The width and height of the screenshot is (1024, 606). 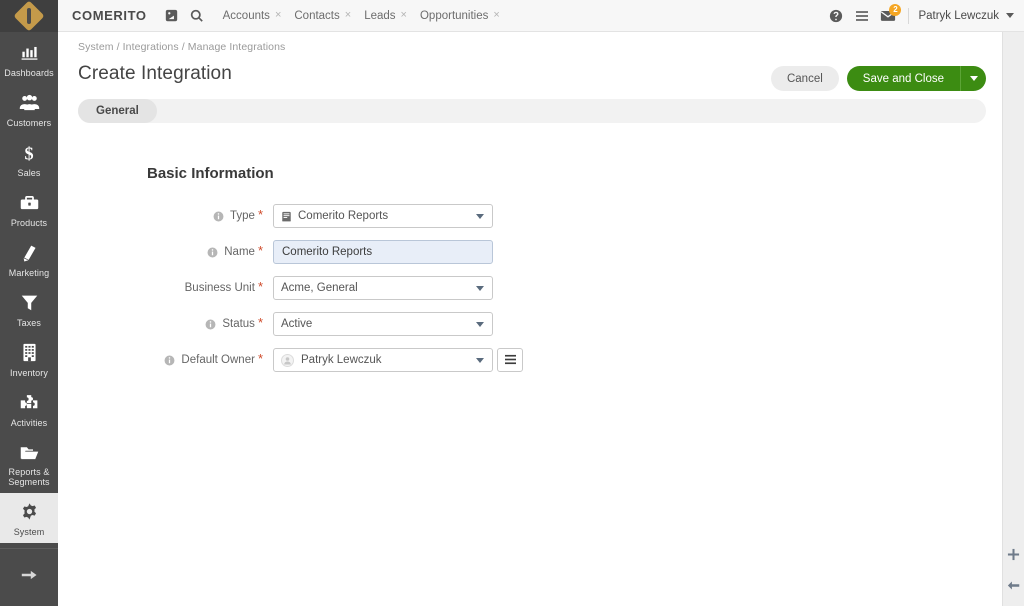 I want to click on sidebar-item-sales: $ Sales, so click(x=29, y=159).